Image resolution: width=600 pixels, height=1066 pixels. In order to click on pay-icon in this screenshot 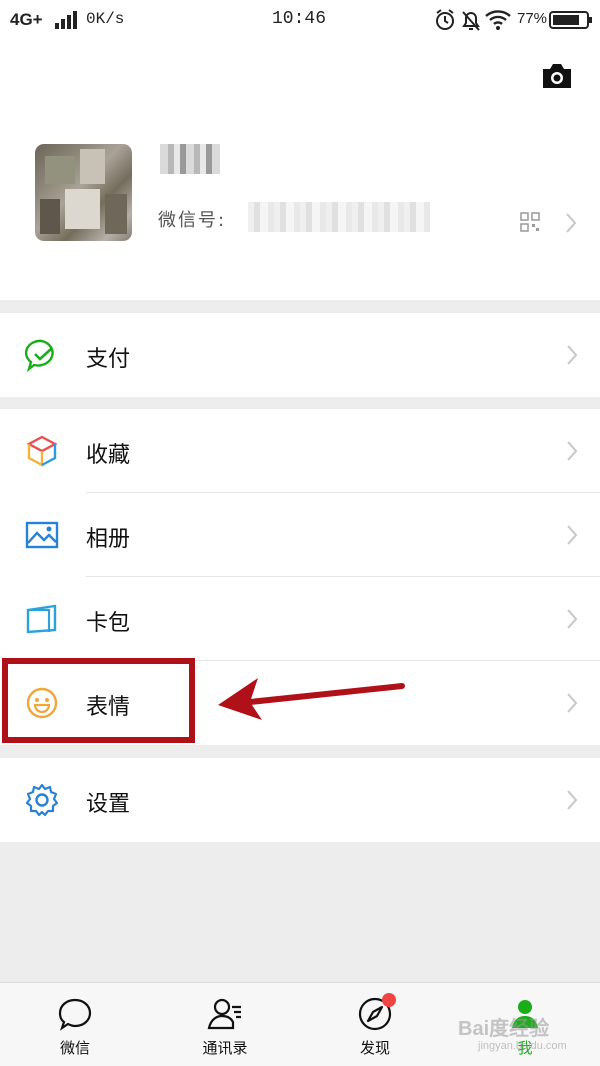, I will do `click(39, 355)`.